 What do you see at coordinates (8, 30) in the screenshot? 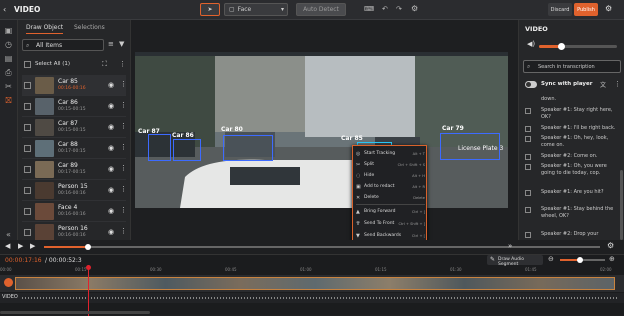
I see `media-icon: ▣` at bounding box center [8, 30].